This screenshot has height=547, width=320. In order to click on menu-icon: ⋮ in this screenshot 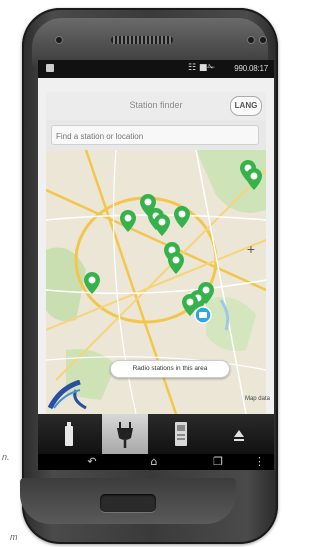, I will do `click(259, 461)`.